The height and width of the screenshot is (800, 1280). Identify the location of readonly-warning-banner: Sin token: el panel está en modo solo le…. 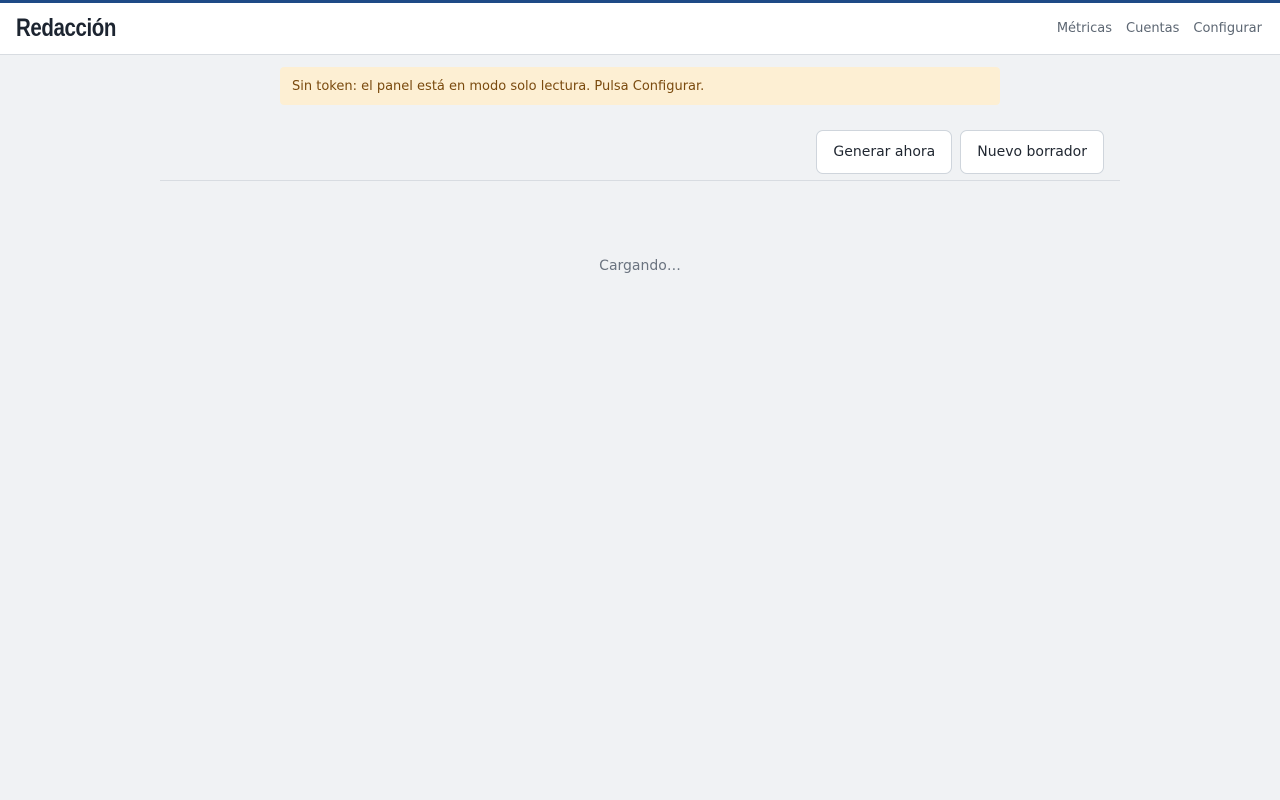
(640, 86).